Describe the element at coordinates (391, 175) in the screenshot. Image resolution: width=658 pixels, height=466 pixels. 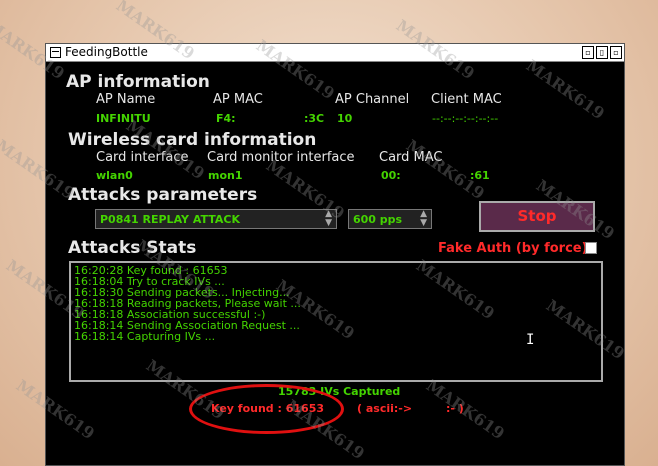
I see `card-mac-value-start: 00:` at that location.